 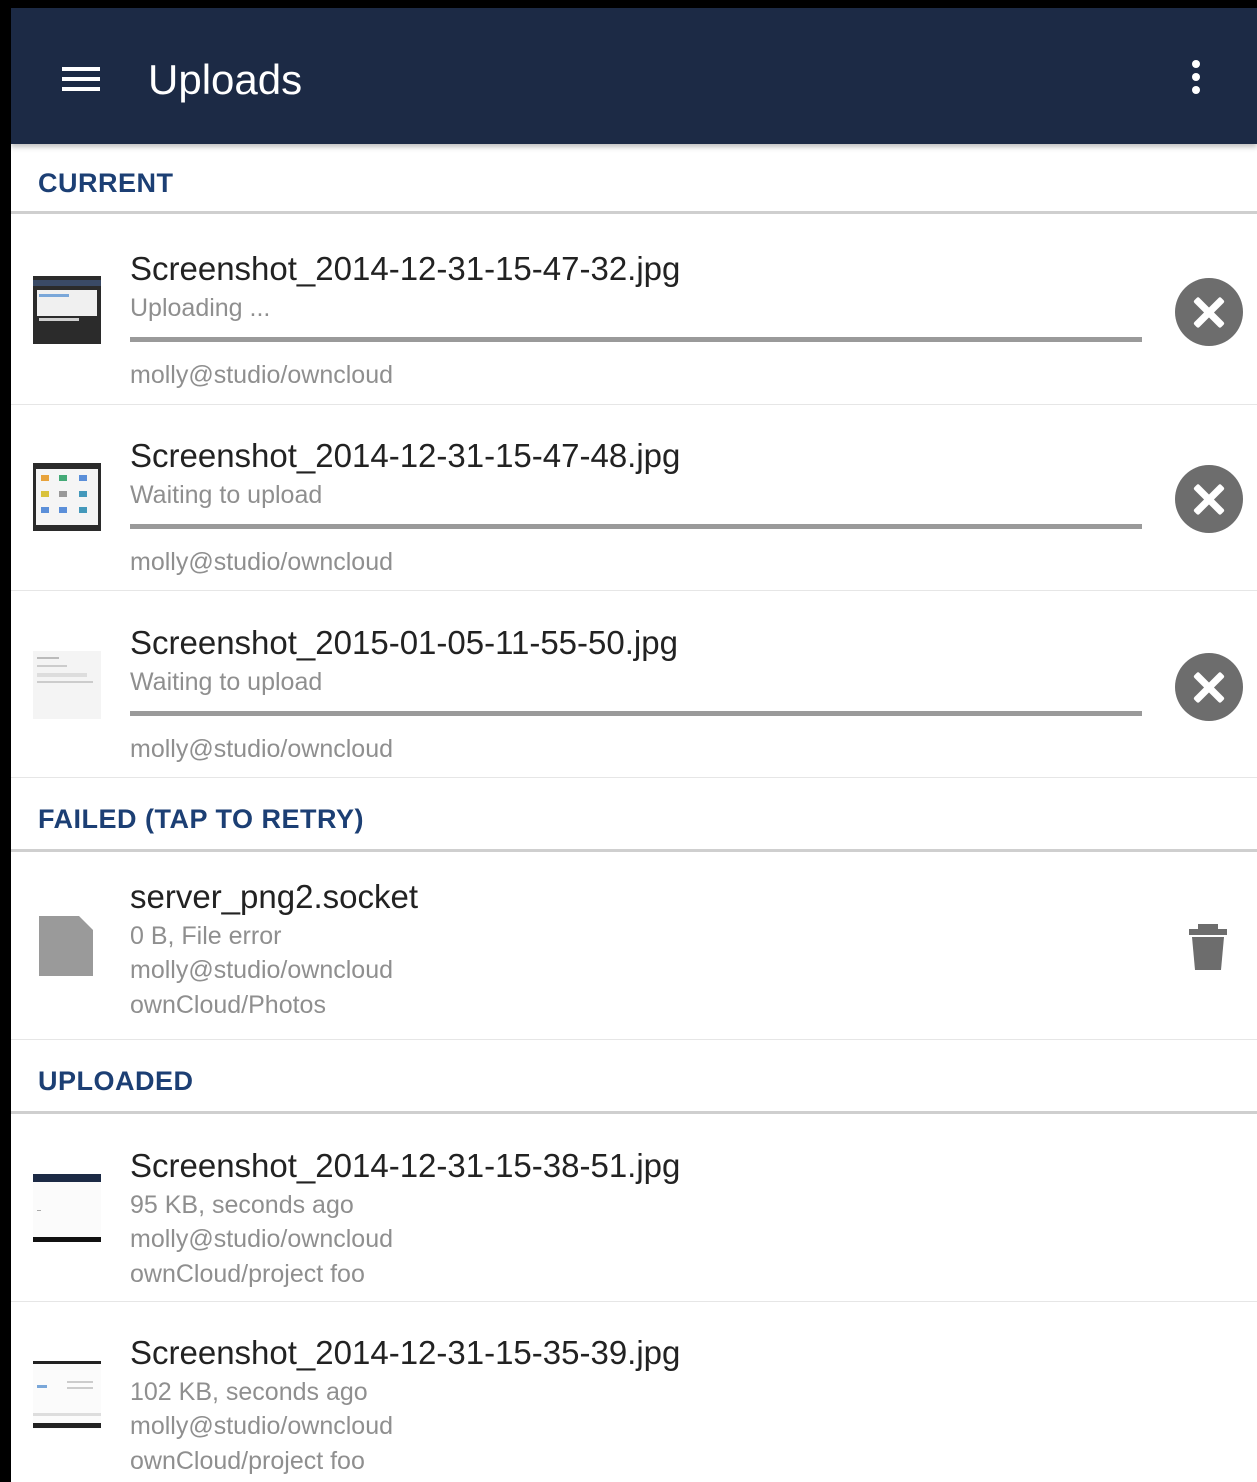 I want to click on section-title: FAILED (TAP TO RETRY), so click(x=201, y=819).